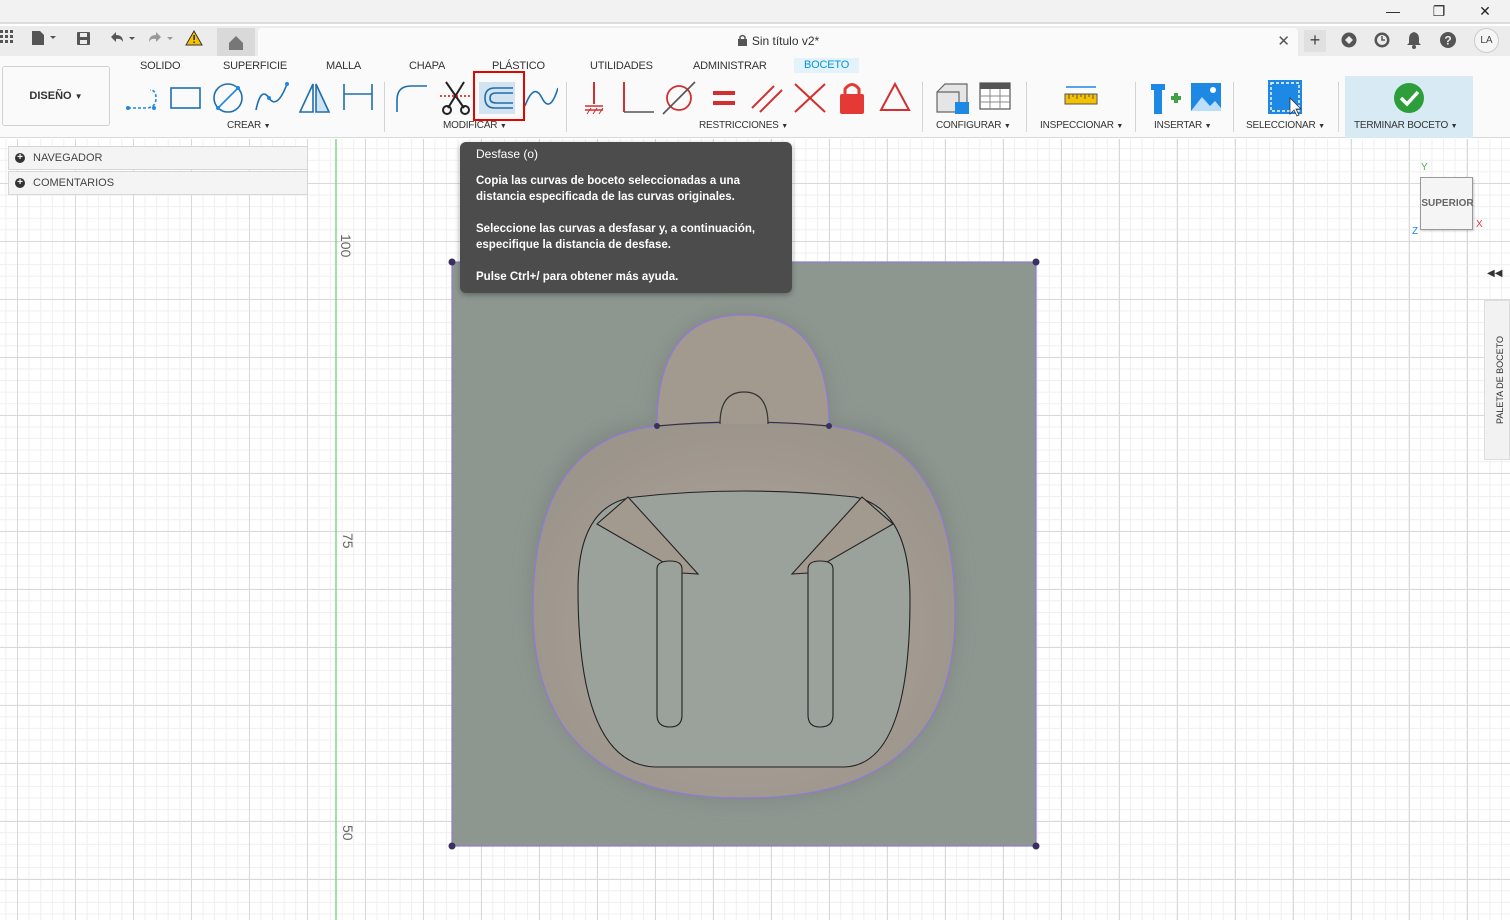 The image size is (1510, 920). What do you see at coordinates (1077, 125) in the screenshot?
I see `group-inspeccionar-label: INSPECCIONAR` at bounding box center [1077, 125].